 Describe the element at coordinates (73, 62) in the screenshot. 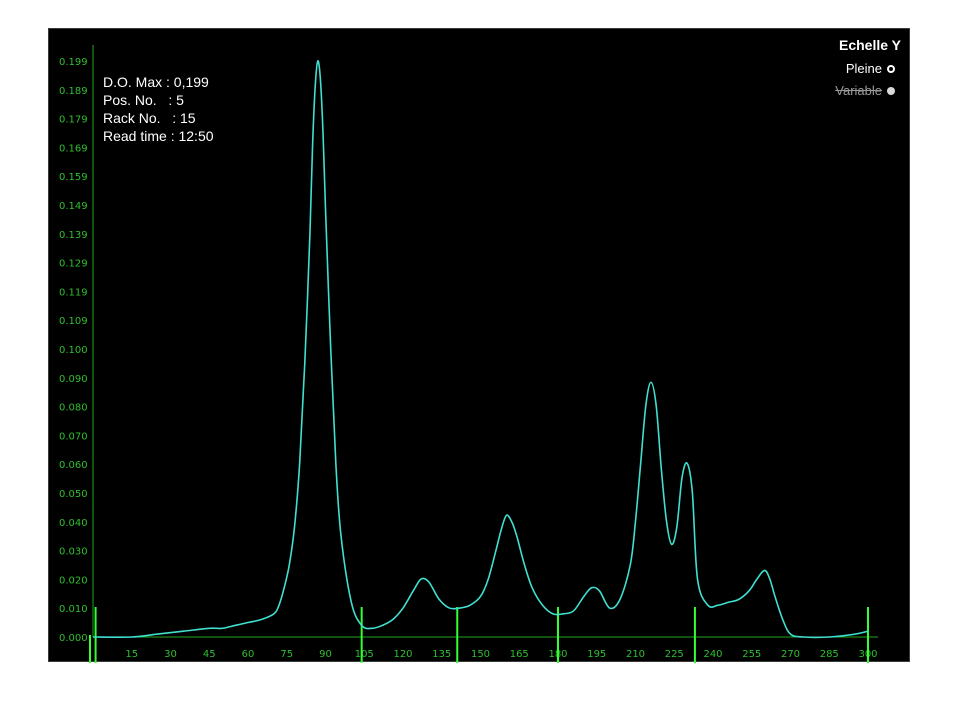

I see `y-tick-label: 0.199` at that location.